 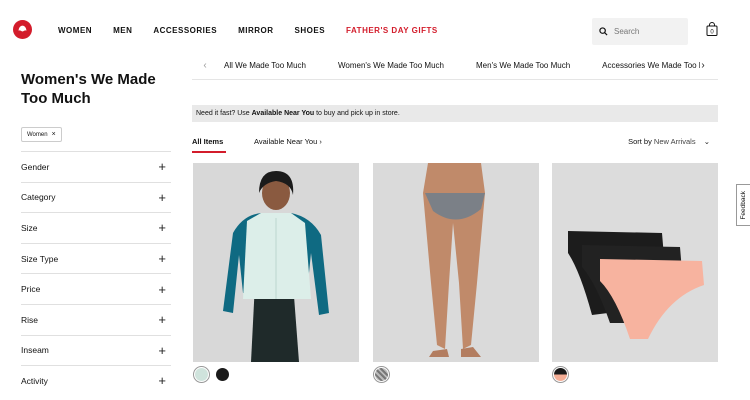 I want to click on feedback-label: Feedback, so click(x=743, y=205).